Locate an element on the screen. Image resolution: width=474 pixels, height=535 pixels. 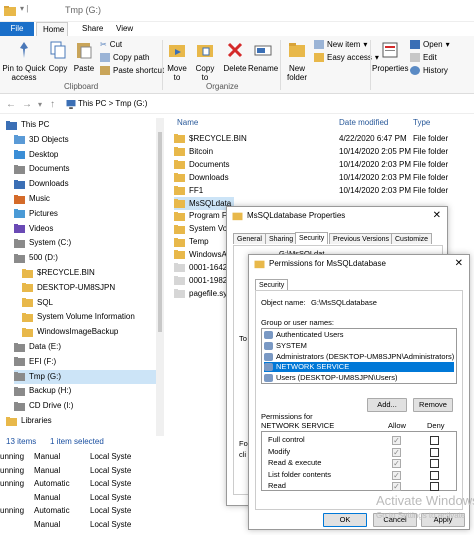
file-row: System Vo is located at coordinates (204, 228).